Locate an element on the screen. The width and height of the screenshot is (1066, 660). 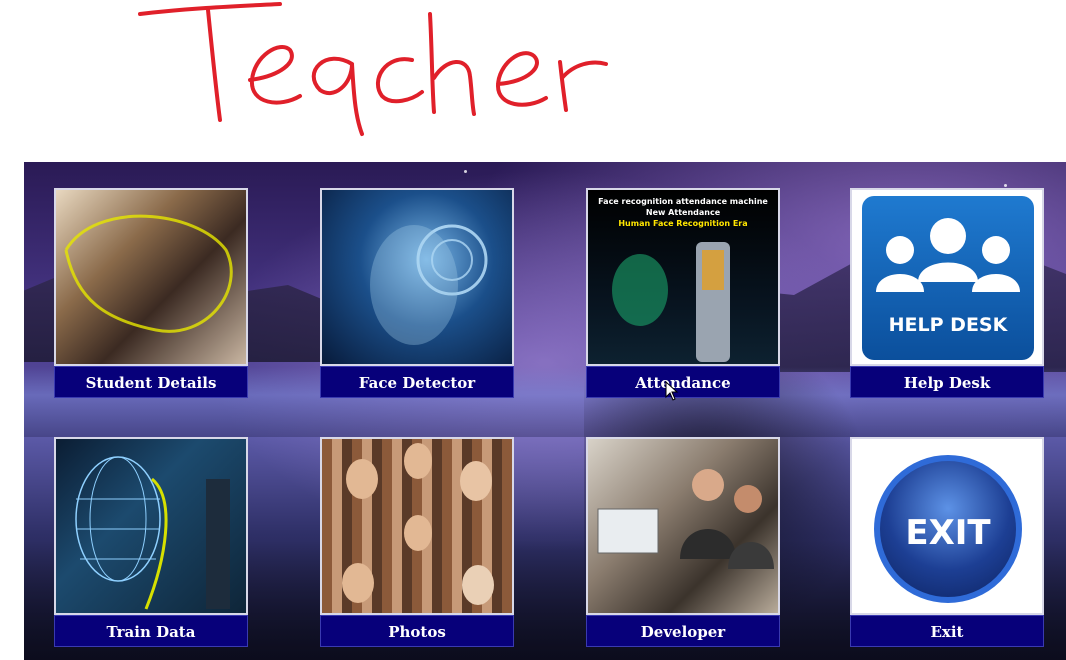
wireframe-face-graphic is located at coordinates (152, 533).